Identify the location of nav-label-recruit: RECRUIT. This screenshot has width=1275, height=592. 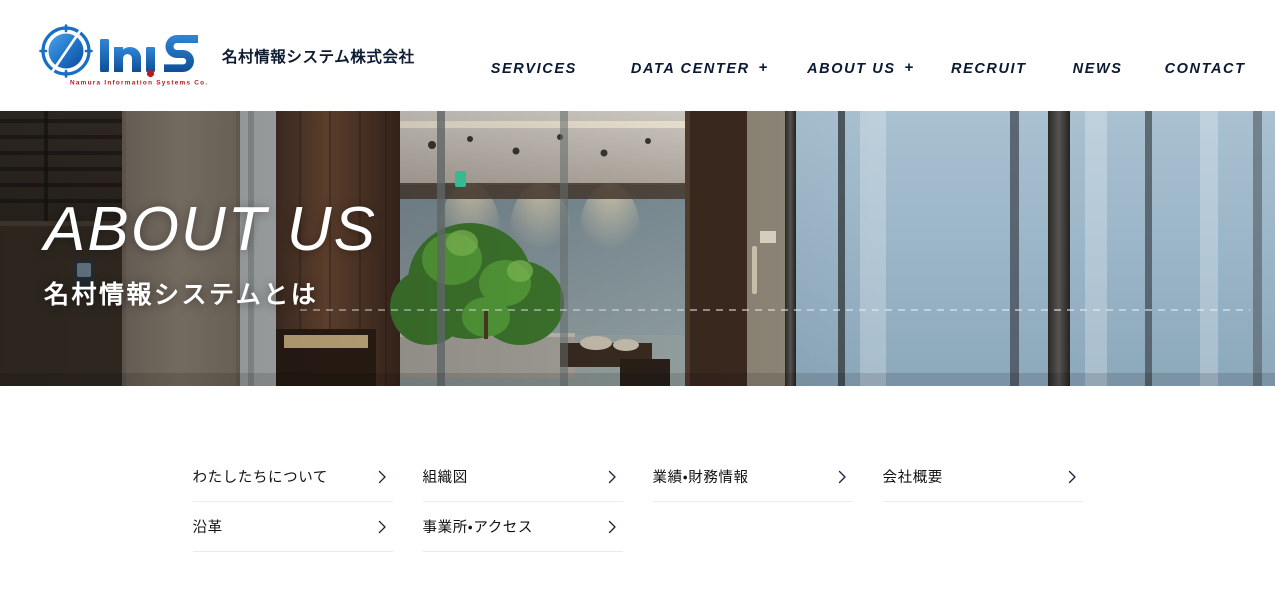
(989, 68).